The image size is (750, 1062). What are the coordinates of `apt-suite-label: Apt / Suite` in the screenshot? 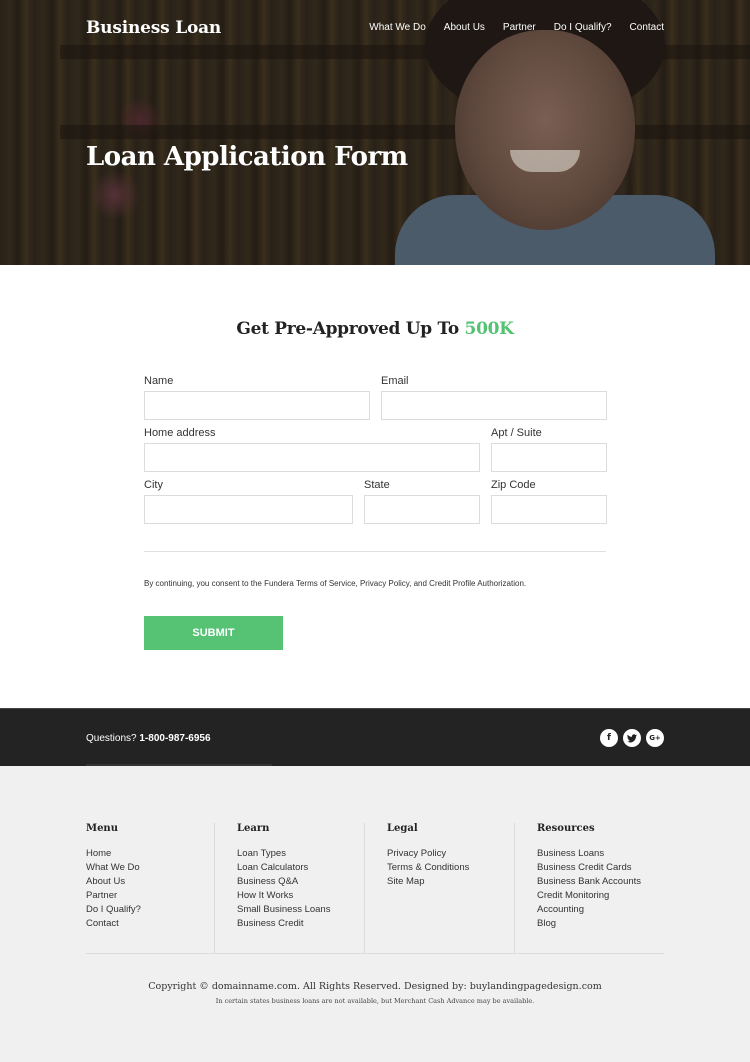 It's located at (516, 433).